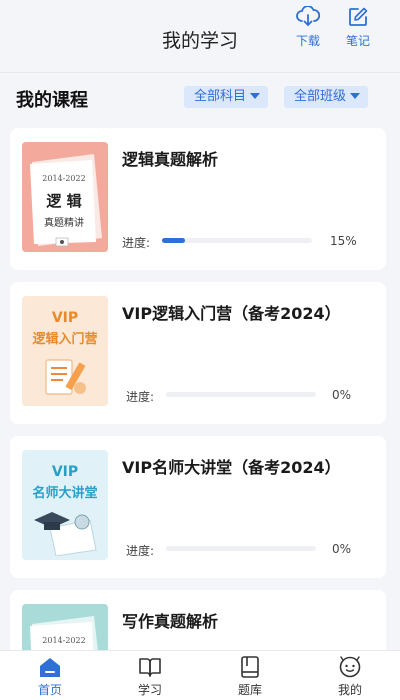  What do you see at coordinates (65, 534) in the screenshot?
I see `graduation-book-illustration` at bounding box center [65, 534].